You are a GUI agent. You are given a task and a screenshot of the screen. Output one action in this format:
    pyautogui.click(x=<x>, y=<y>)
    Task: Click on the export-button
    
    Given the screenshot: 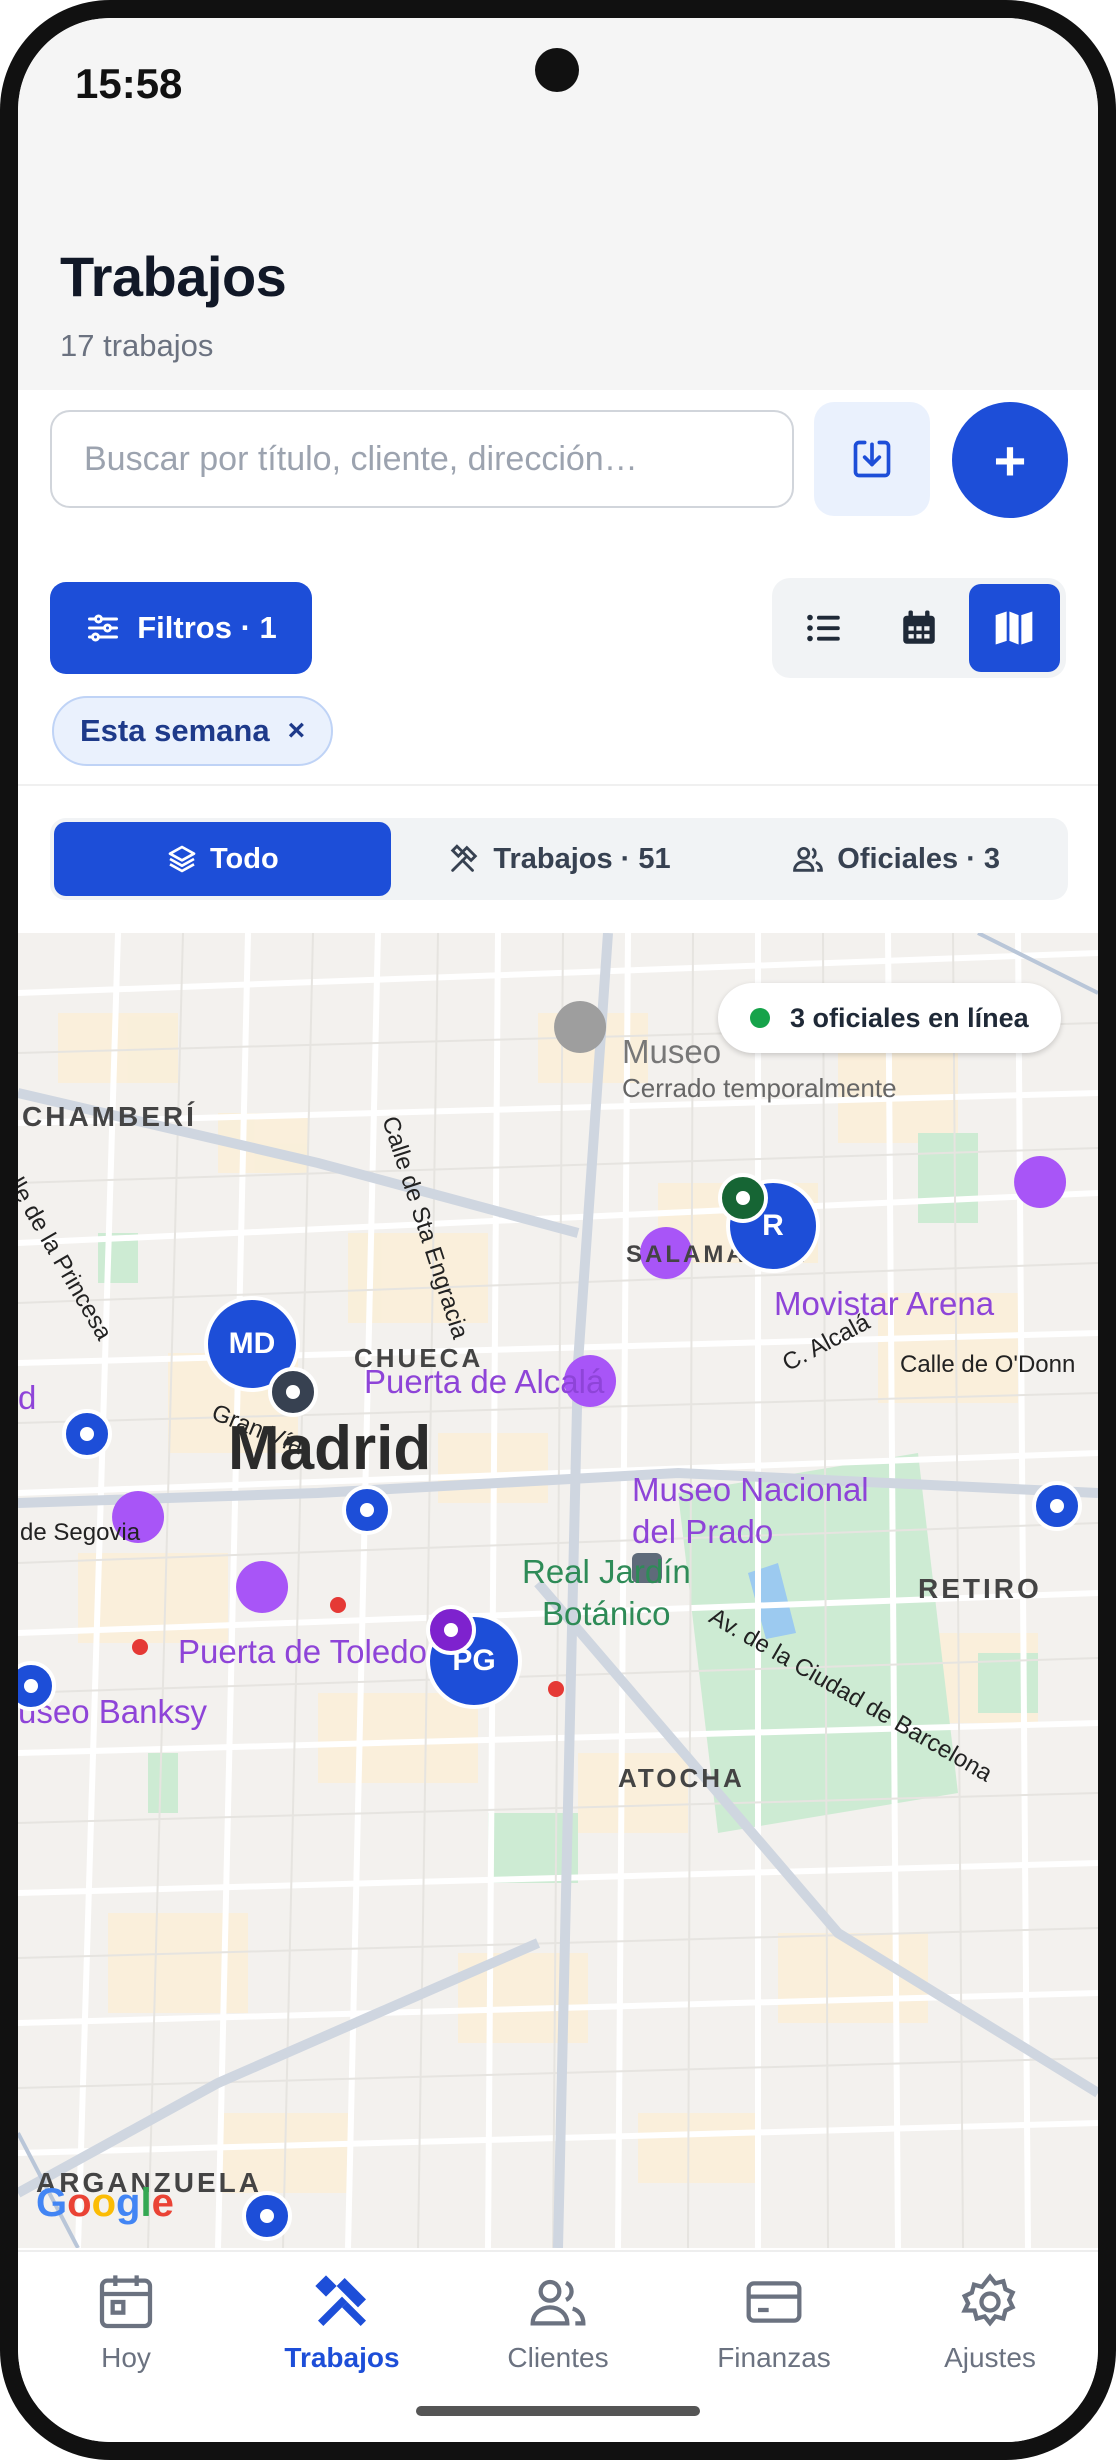 What is the action you would take?
    pyautogui.click(x=872, y=459)
    